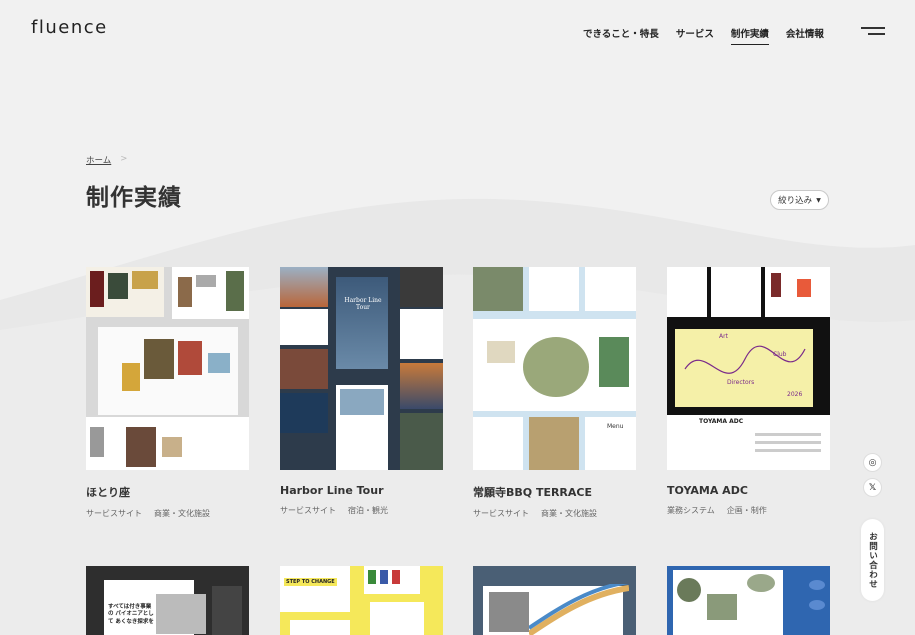 Image resolution: width=915 pixels, height=635 pixels. I want to click on work-title: Harbor Line Tour, so click(332, 490).